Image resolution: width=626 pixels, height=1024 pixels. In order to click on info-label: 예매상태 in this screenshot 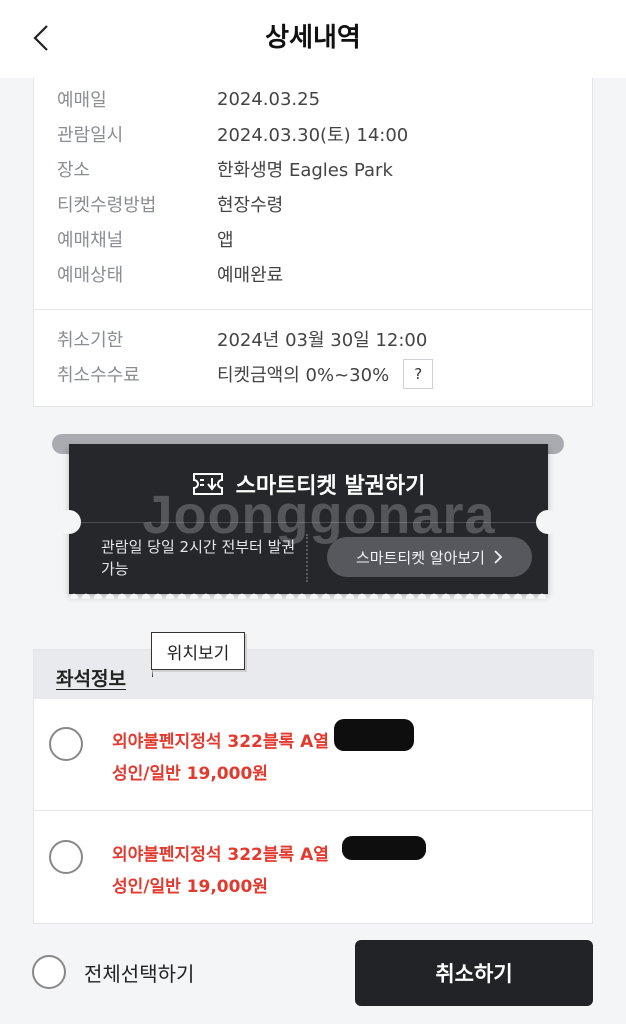, I will do `click(90, 275)`.